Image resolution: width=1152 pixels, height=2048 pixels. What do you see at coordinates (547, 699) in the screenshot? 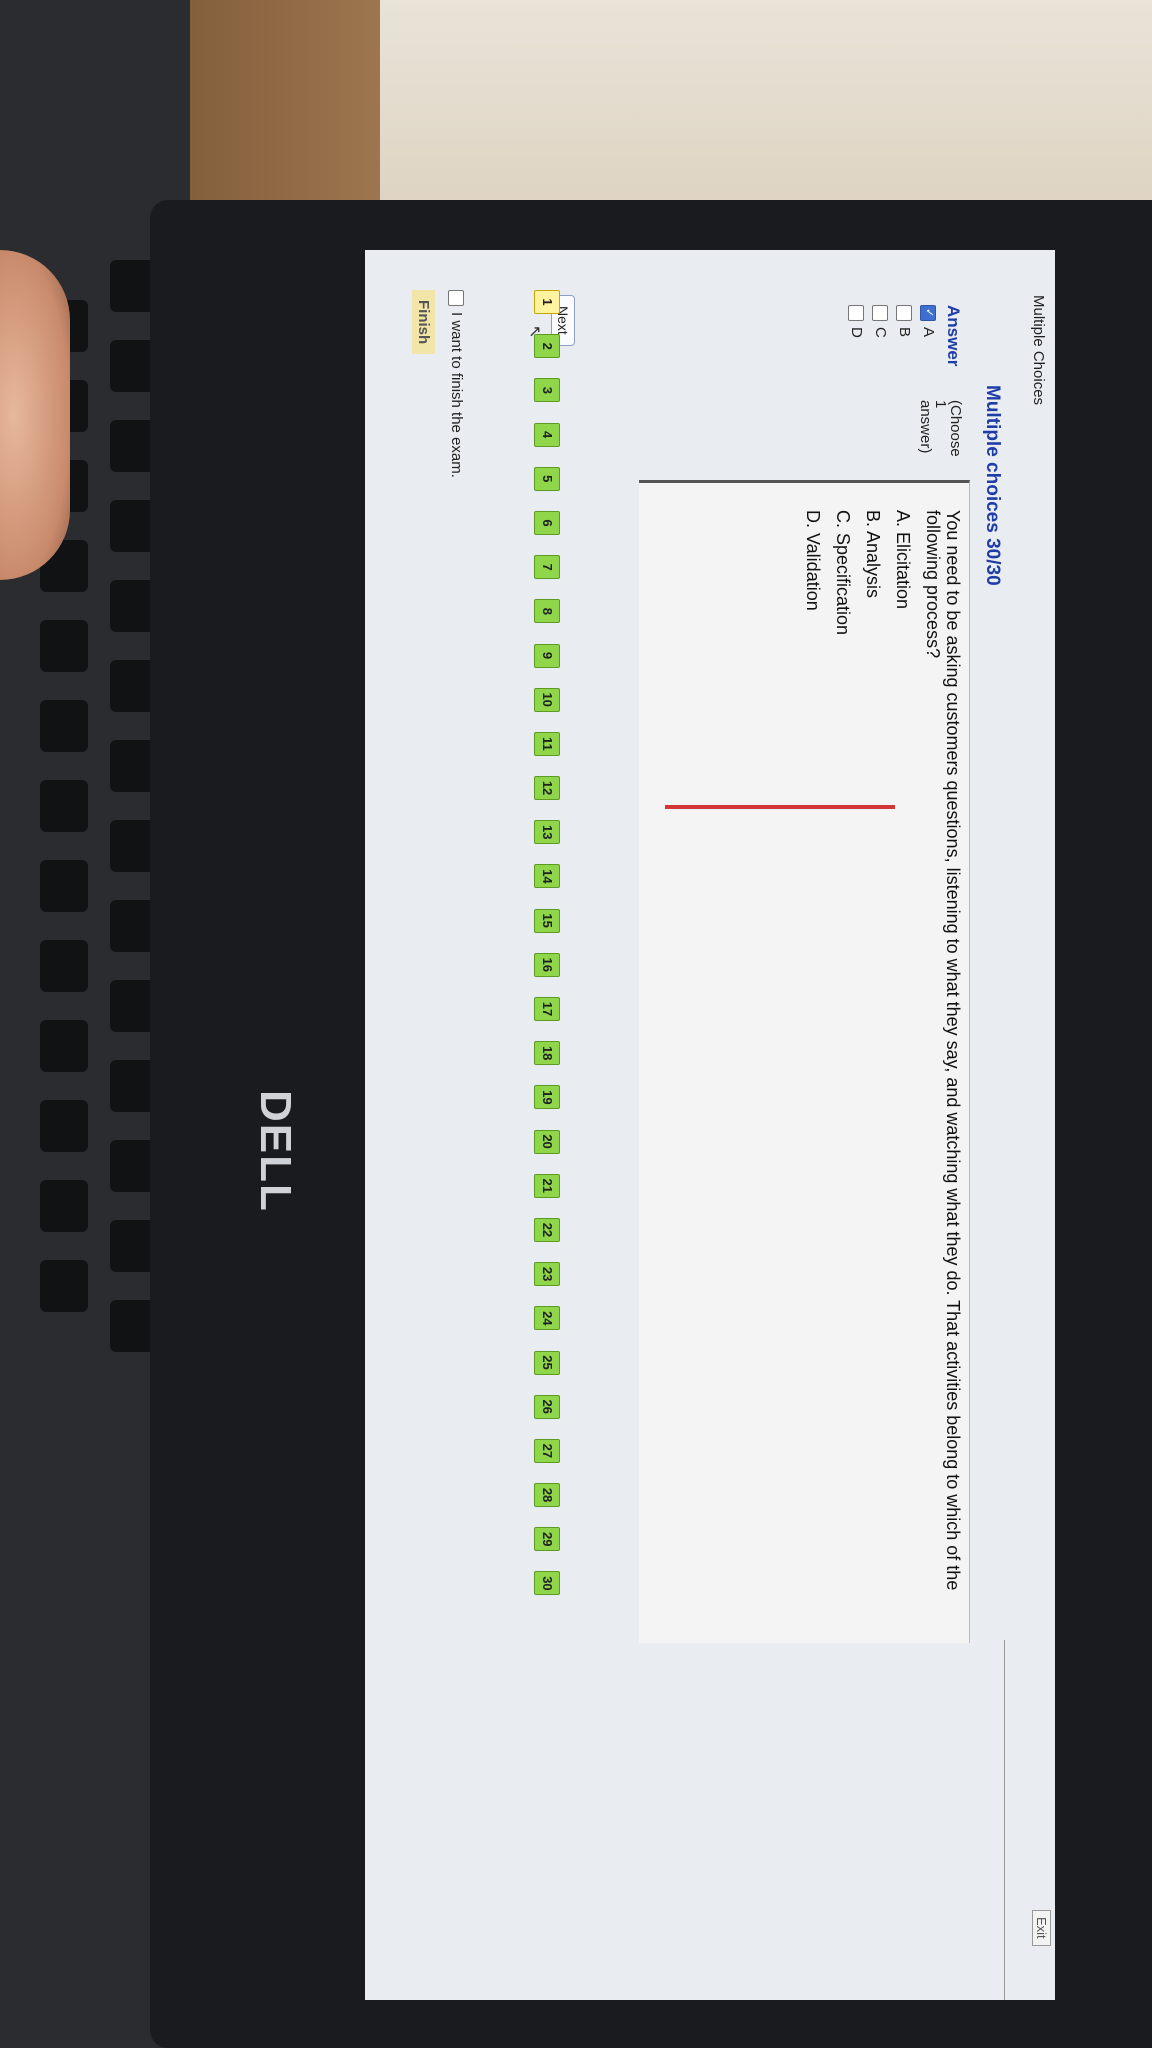
I see `question-number-button: 10` at bounding box center [547, 699].